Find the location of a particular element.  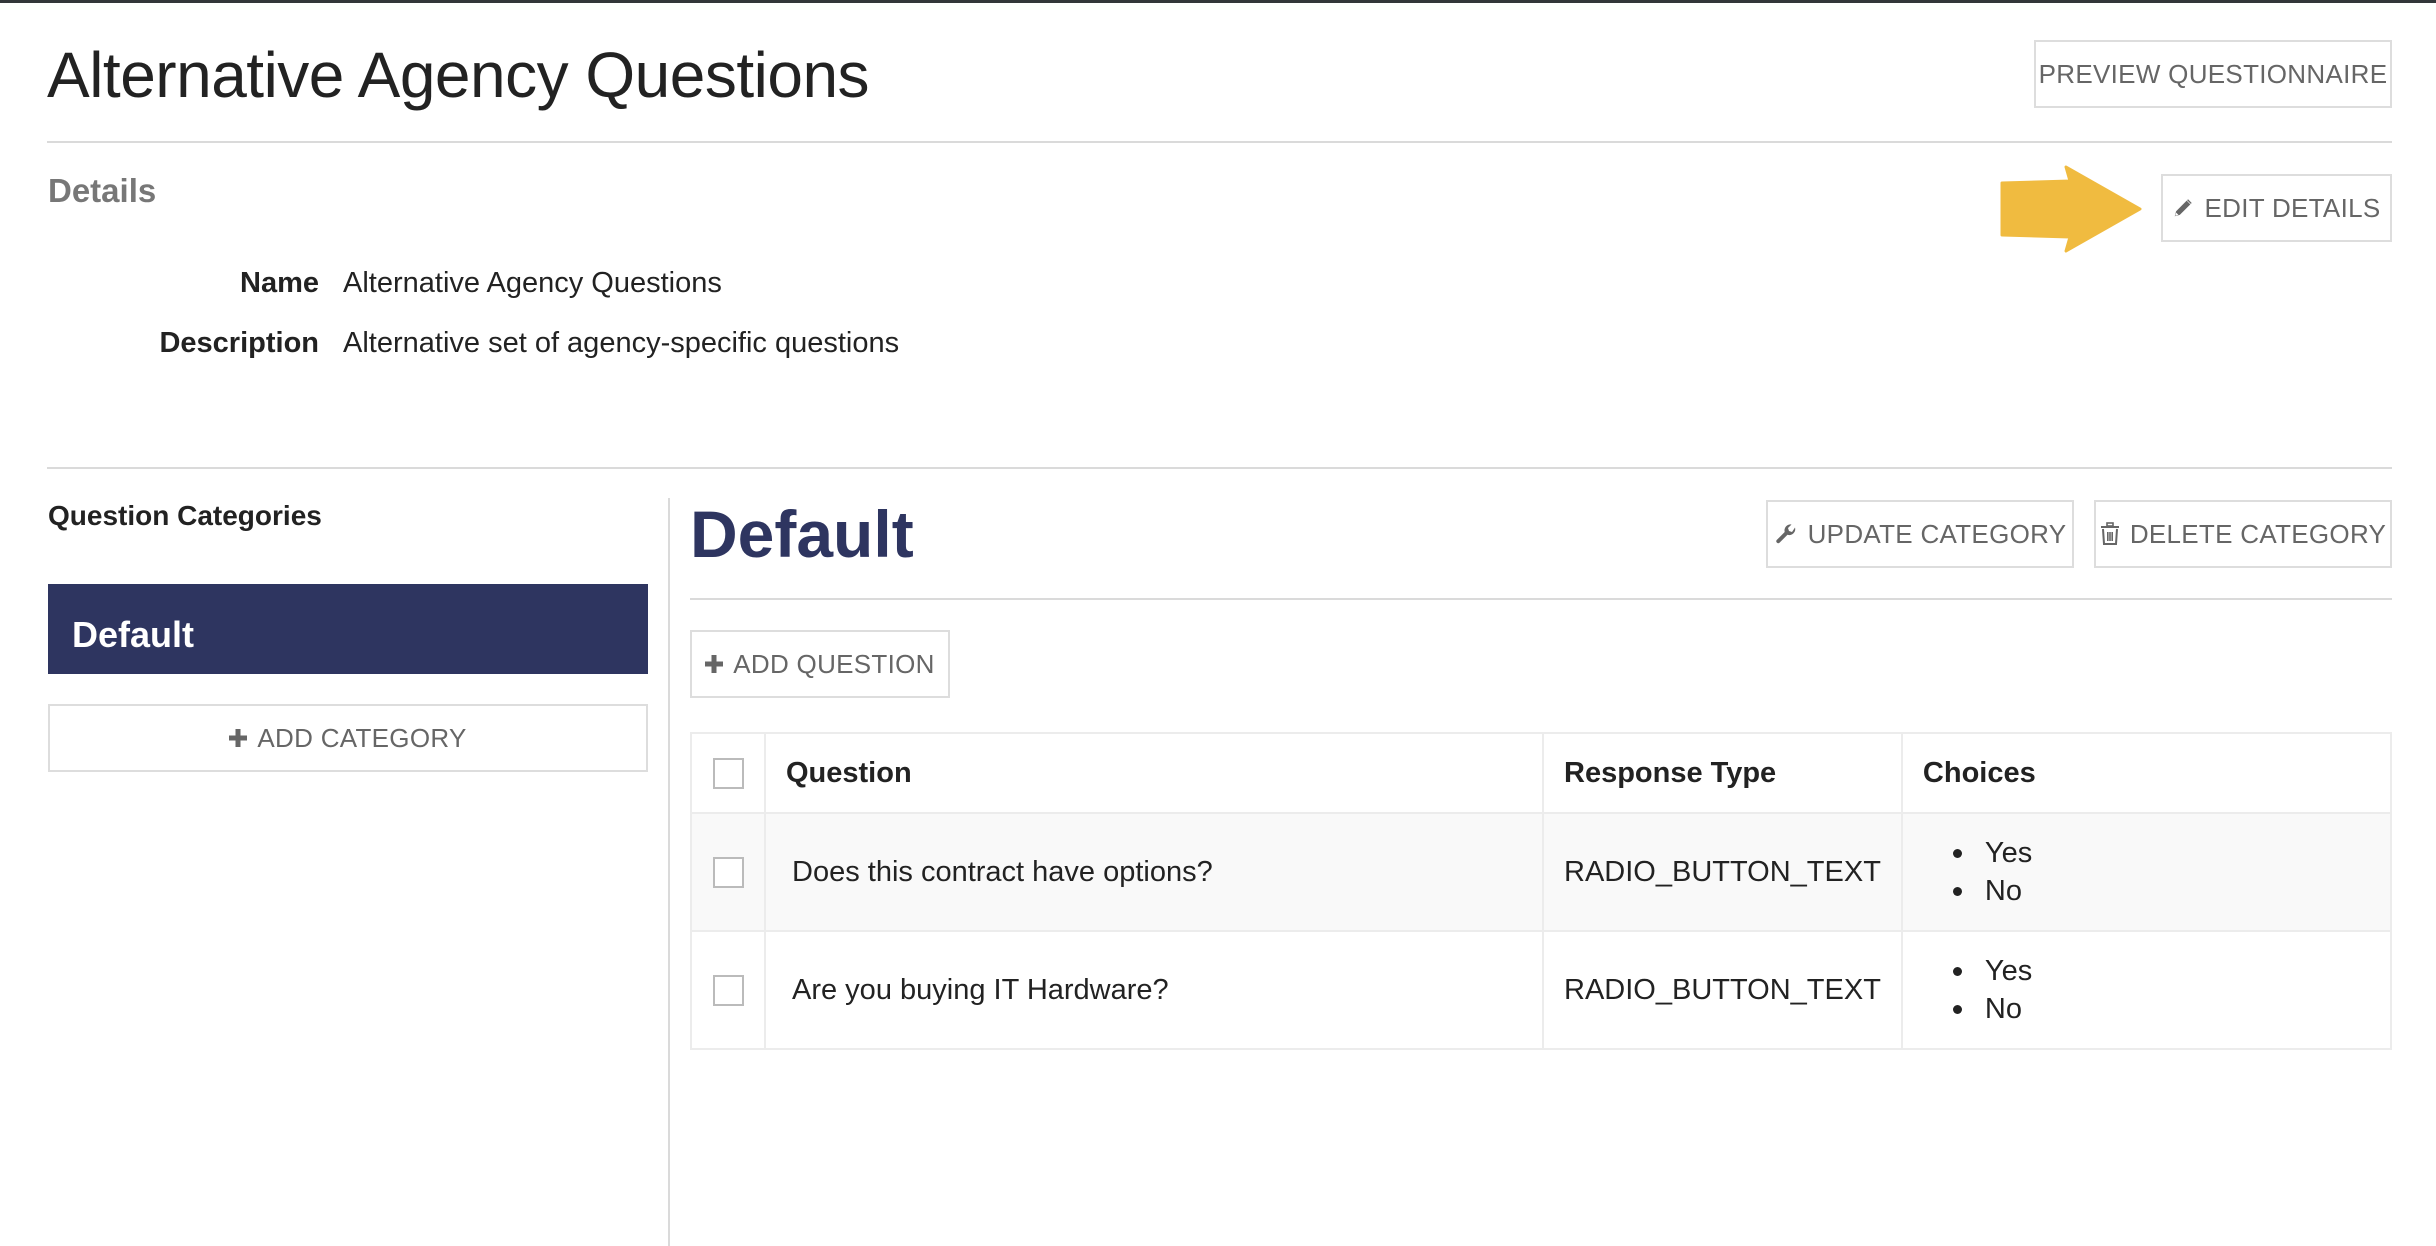

details-name-row: Name Alternative Agency Questions is located at coordinates (361, 283).